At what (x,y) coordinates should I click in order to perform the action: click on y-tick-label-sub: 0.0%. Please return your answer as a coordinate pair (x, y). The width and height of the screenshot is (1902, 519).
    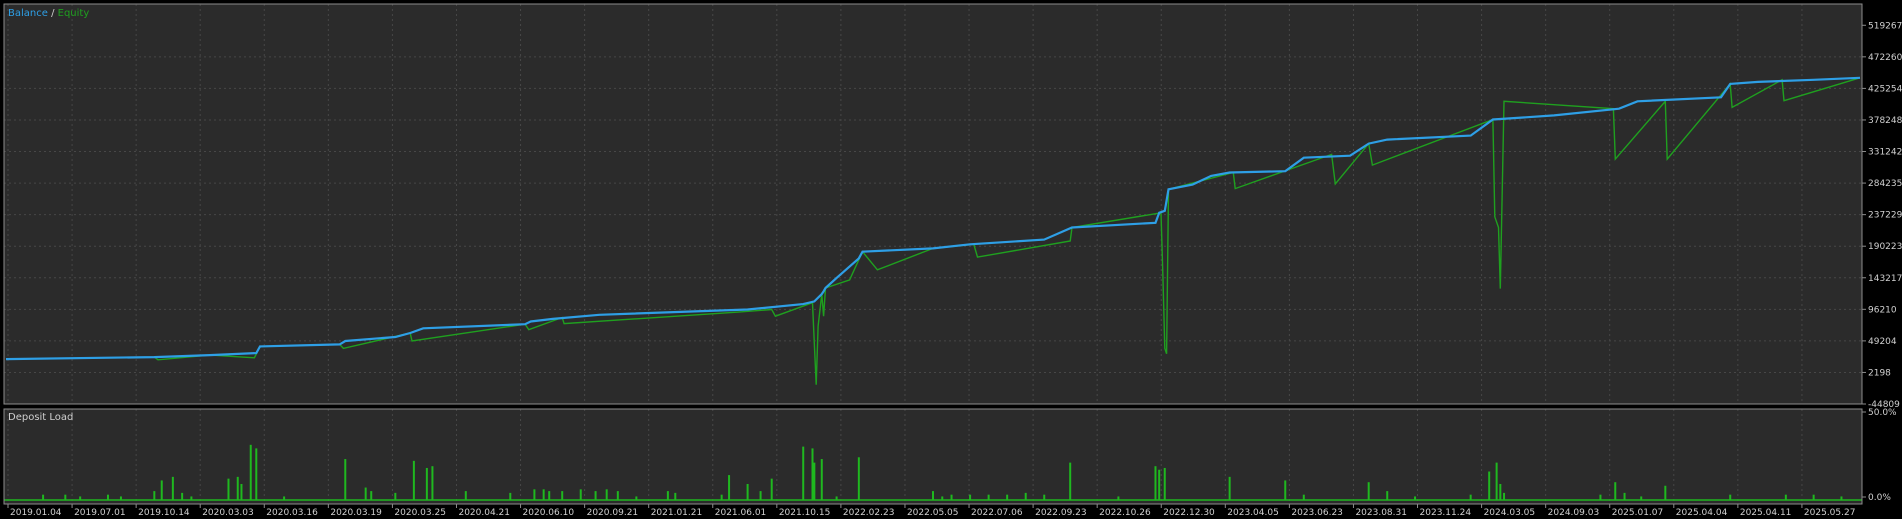
    Looking at the image, I should click on (1879, 498).